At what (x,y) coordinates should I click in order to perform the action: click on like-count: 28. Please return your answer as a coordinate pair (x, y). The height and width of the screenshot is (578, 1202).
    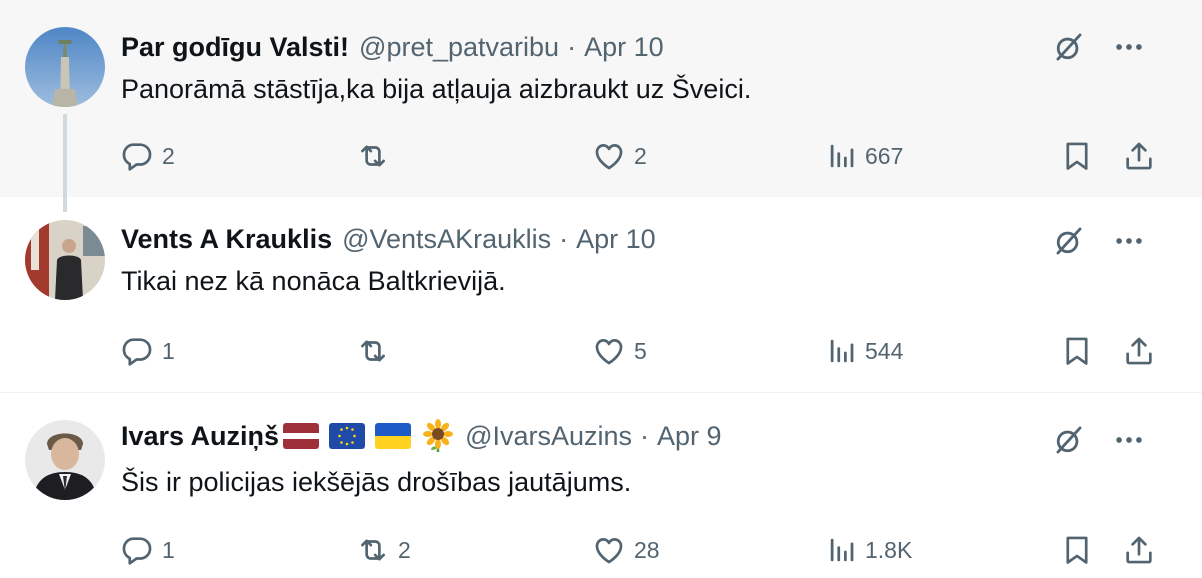
    Looking at the image, I should click on (647, 549).